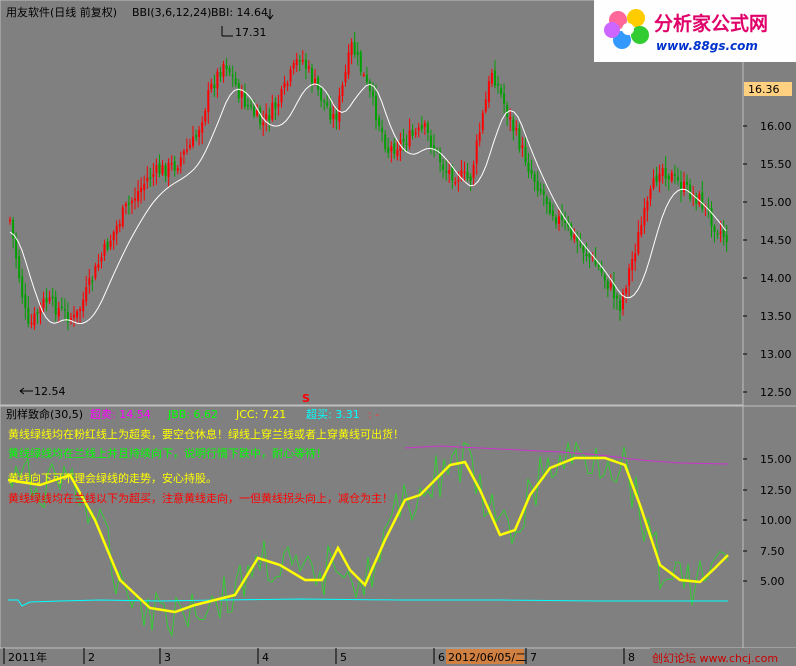 The height and width of the screenshot is (666, 796). I want to click on legend-item: JBB: 6.62, so click(192, 414).